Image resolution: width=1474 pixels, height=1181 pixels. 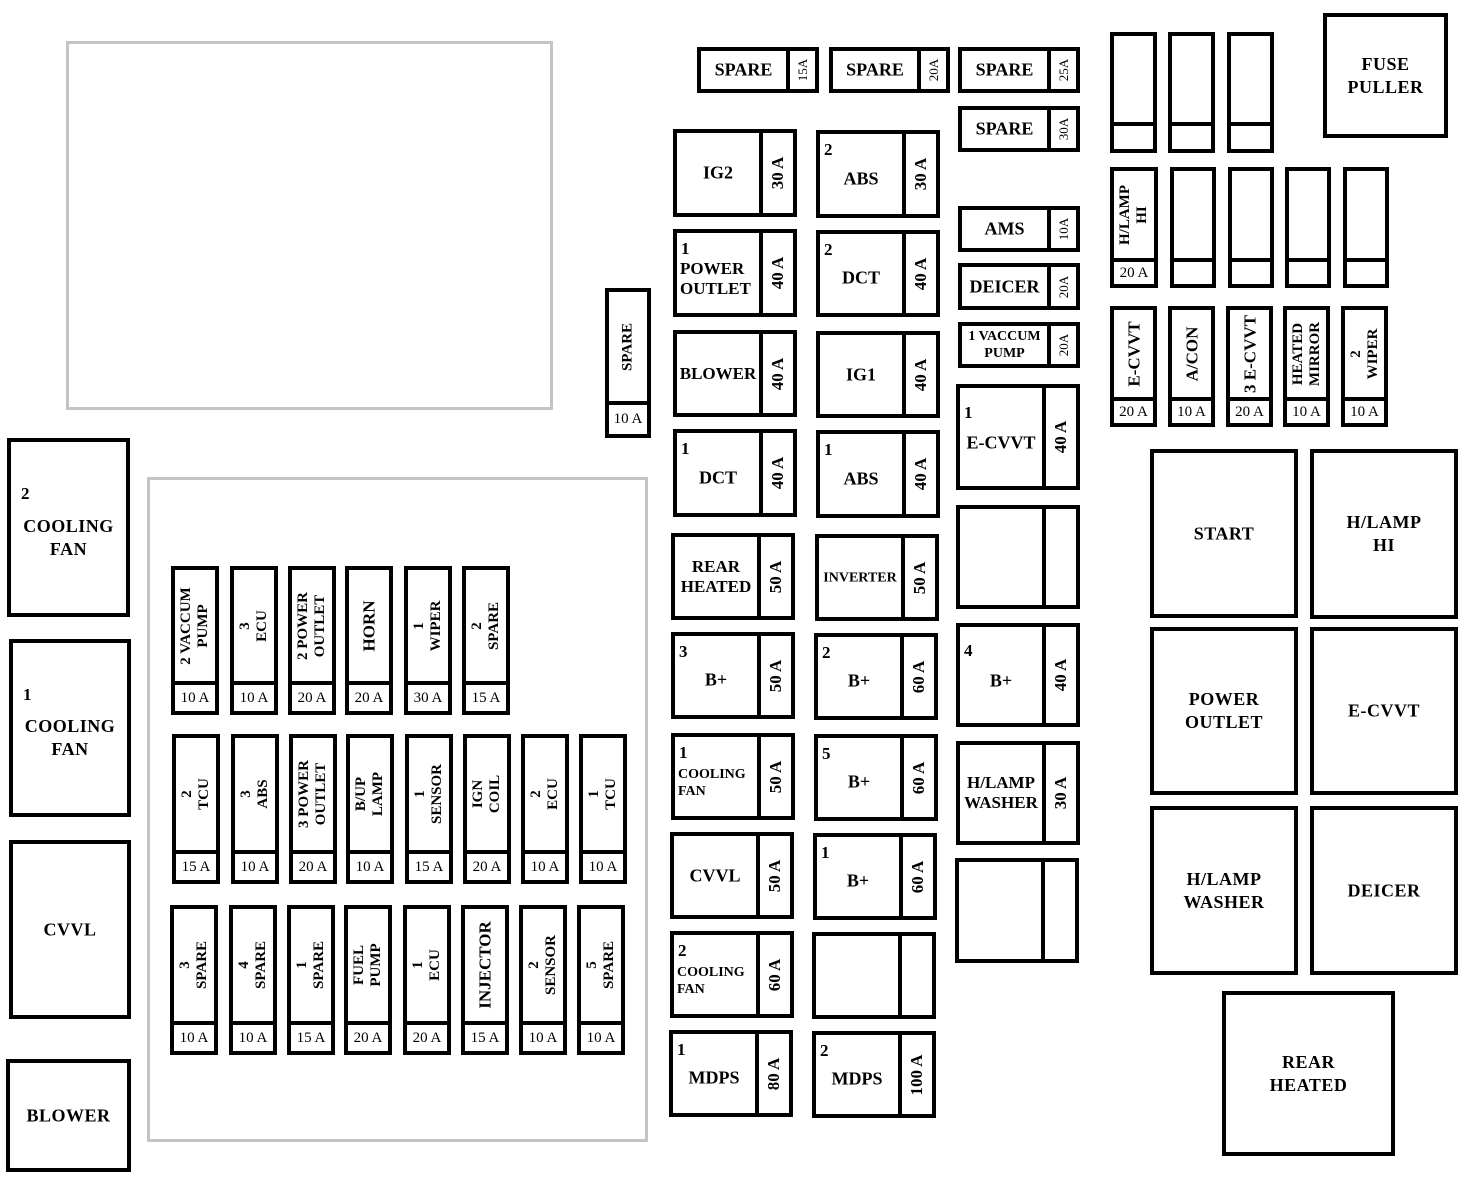 What do you see at coordinates (1133, 353) in the screenshot?
I see `fuse-label-line: E-CVVT` at bounding box center [1133, 353].